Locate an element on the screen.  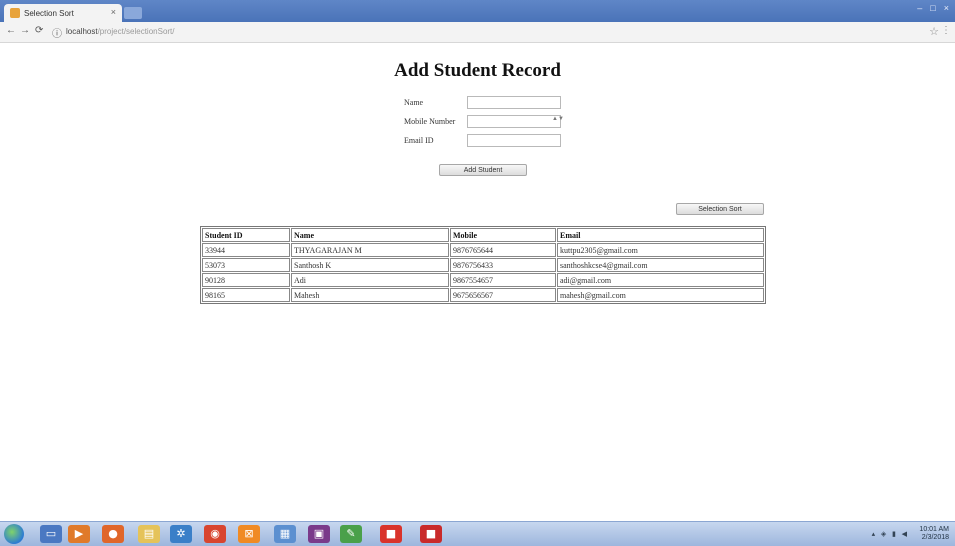
browser-tab: Selection Sort × is located at coordinates (63, 13).